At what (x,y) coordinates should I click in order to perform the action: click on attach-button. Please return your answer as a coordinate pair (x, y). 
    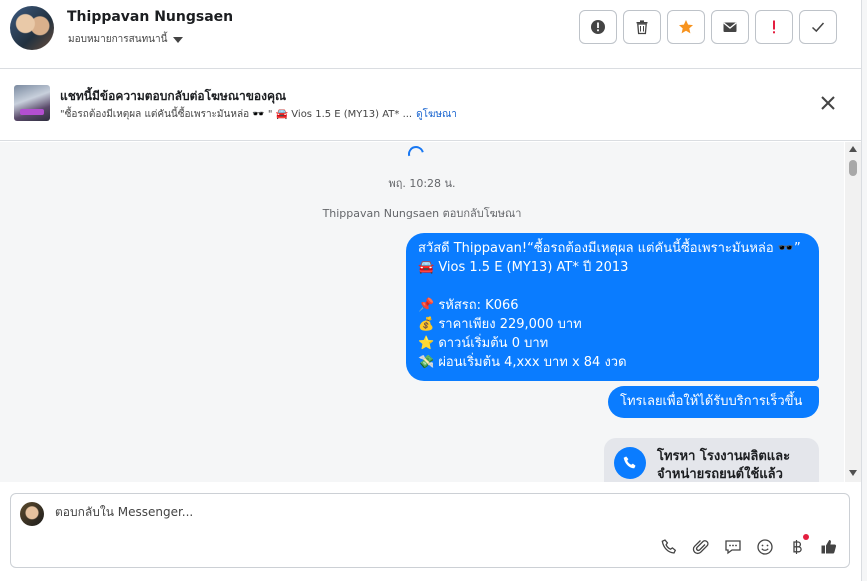
    Looking at the image, I should click on (701, 547).